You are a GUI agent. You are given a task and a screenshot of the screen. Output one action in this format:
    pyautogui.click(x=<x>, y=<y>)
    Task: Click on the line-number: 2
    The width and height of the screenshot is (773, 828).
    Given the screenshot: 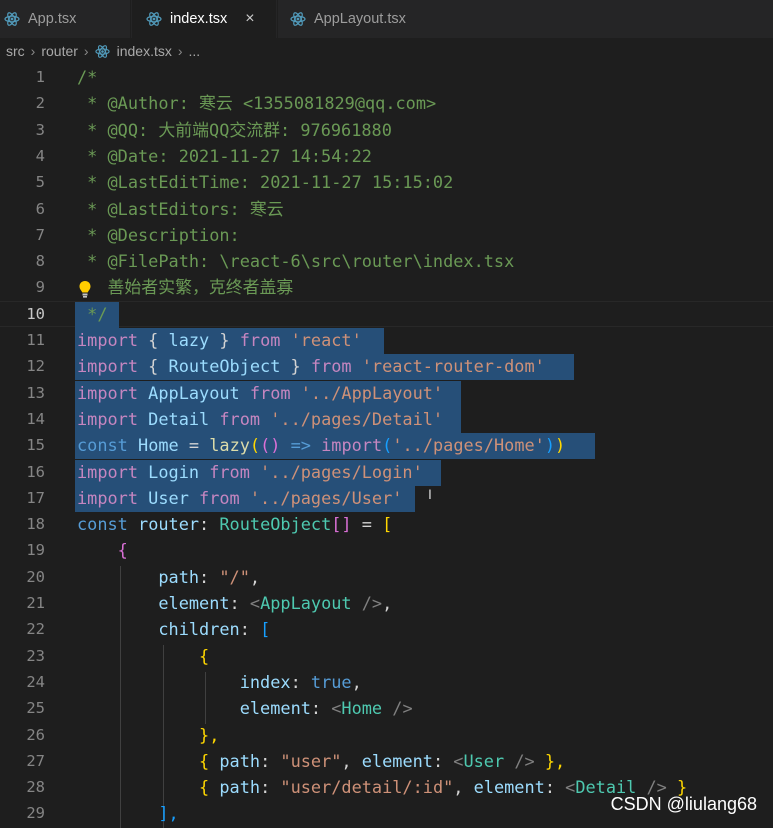 What is the action you would take?
    pyautogui.click(x=40, y=103)
    